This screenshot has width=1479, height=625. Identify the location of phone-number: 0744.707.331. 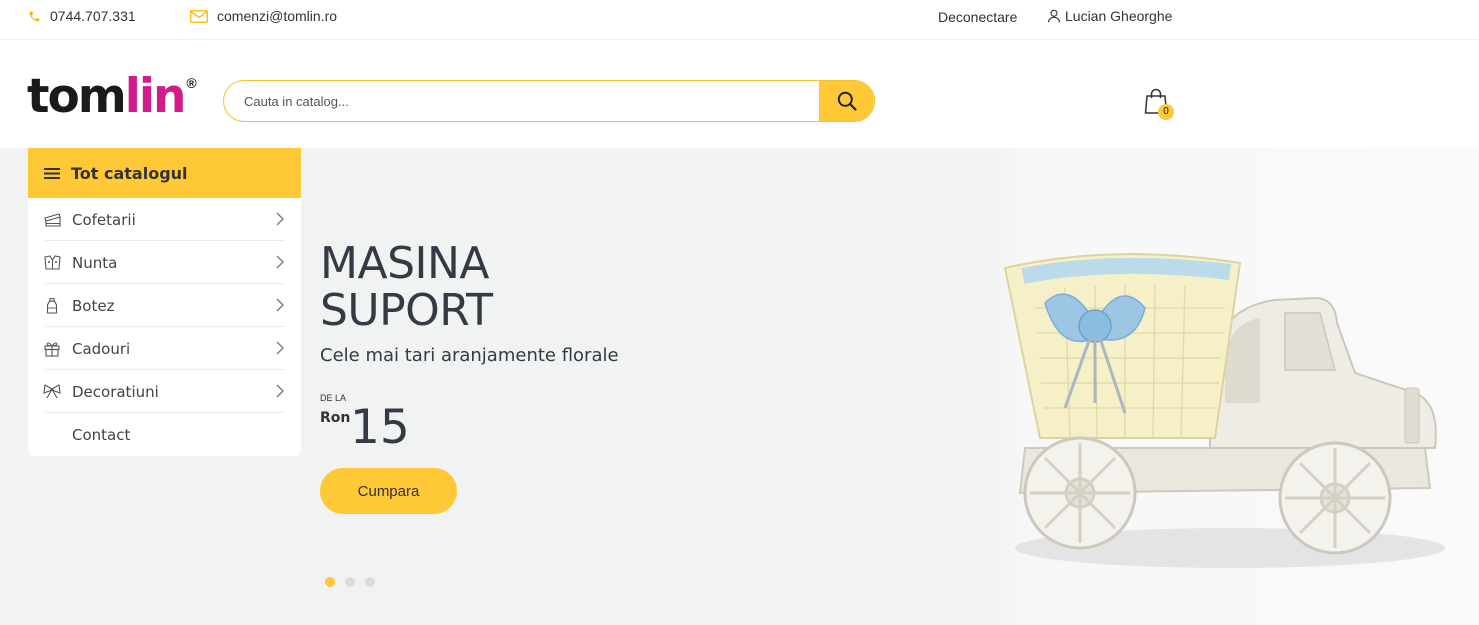
(93, 16).